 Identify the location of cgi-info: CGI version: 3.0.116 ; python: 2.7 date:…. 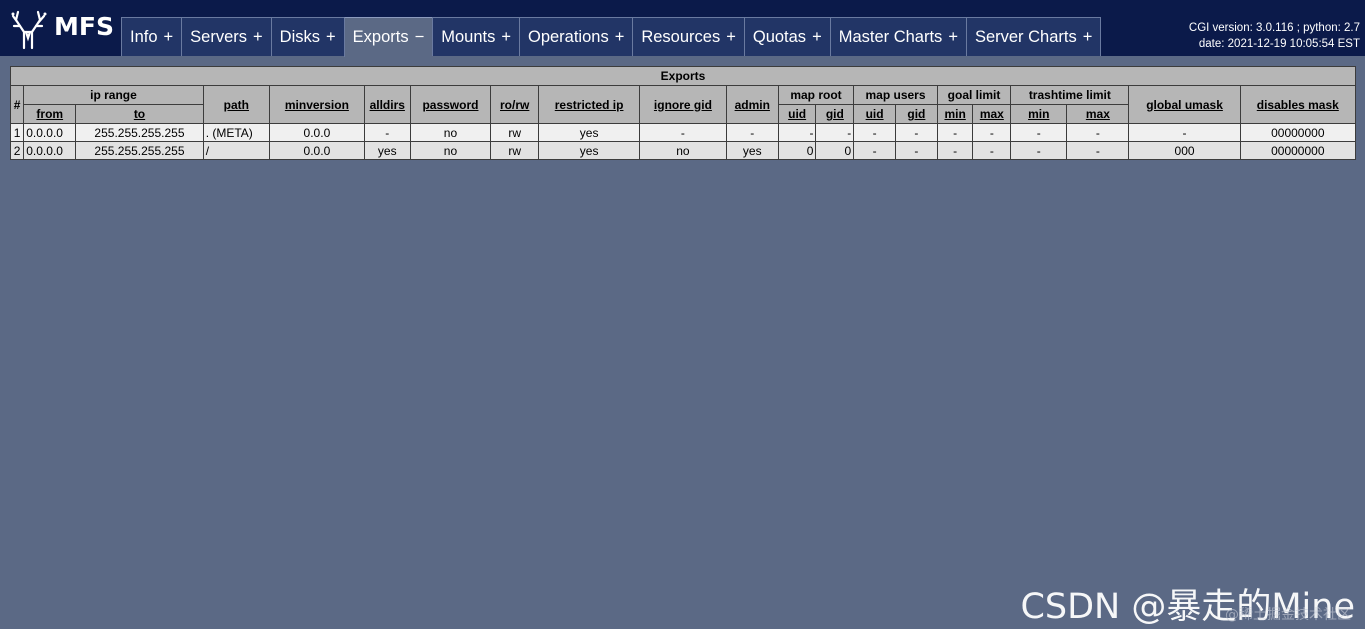
(1274, 36).